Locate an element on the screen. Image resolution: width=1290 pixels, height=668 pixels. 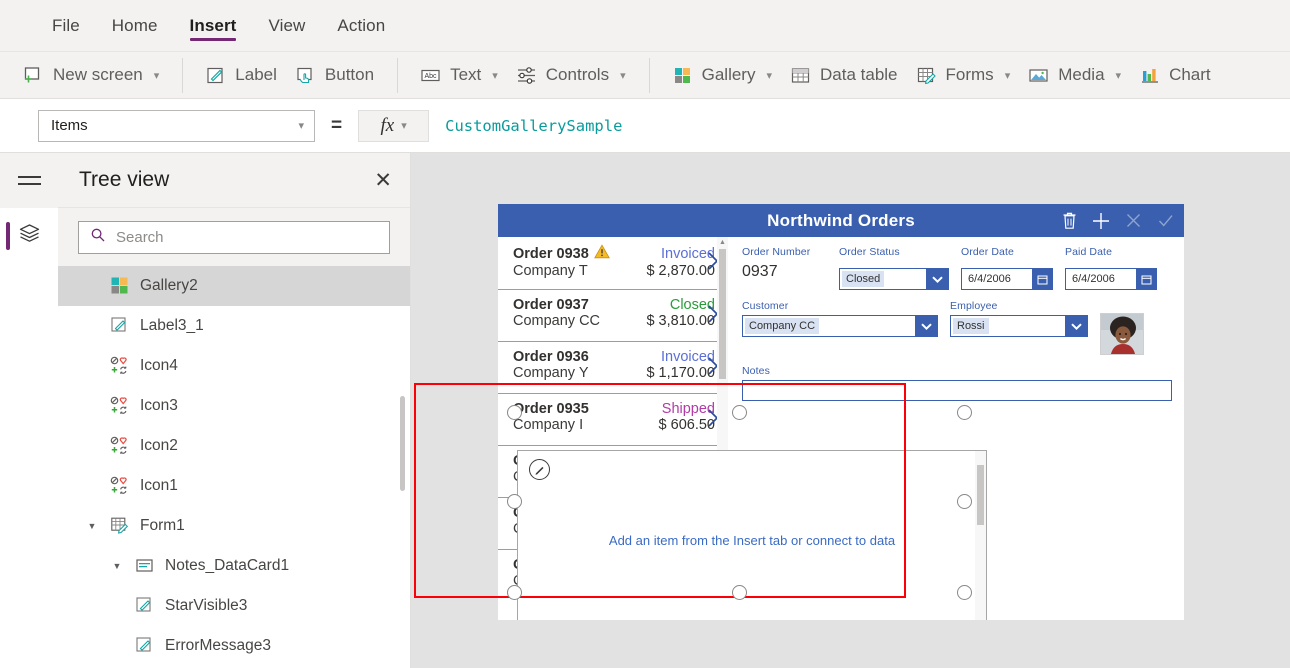
order-date-picker: 6/4/2006 is located at coordinates (1007, 279).